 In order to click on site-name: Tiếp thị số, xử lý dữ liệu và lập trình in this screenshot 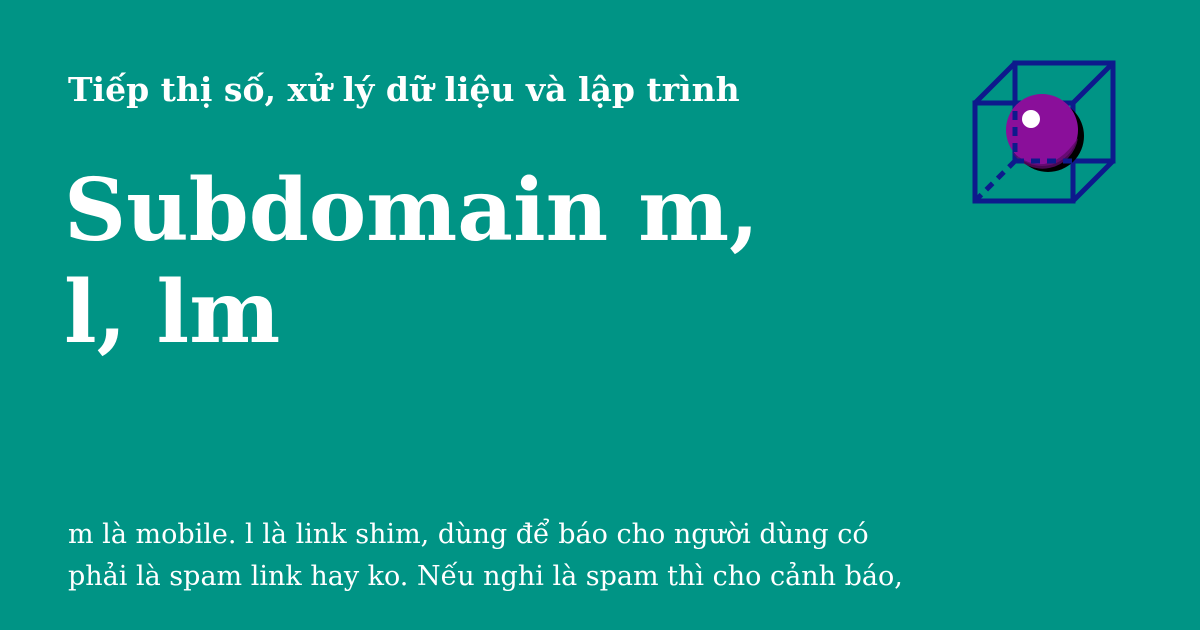, I will do `click(404, 89)`.